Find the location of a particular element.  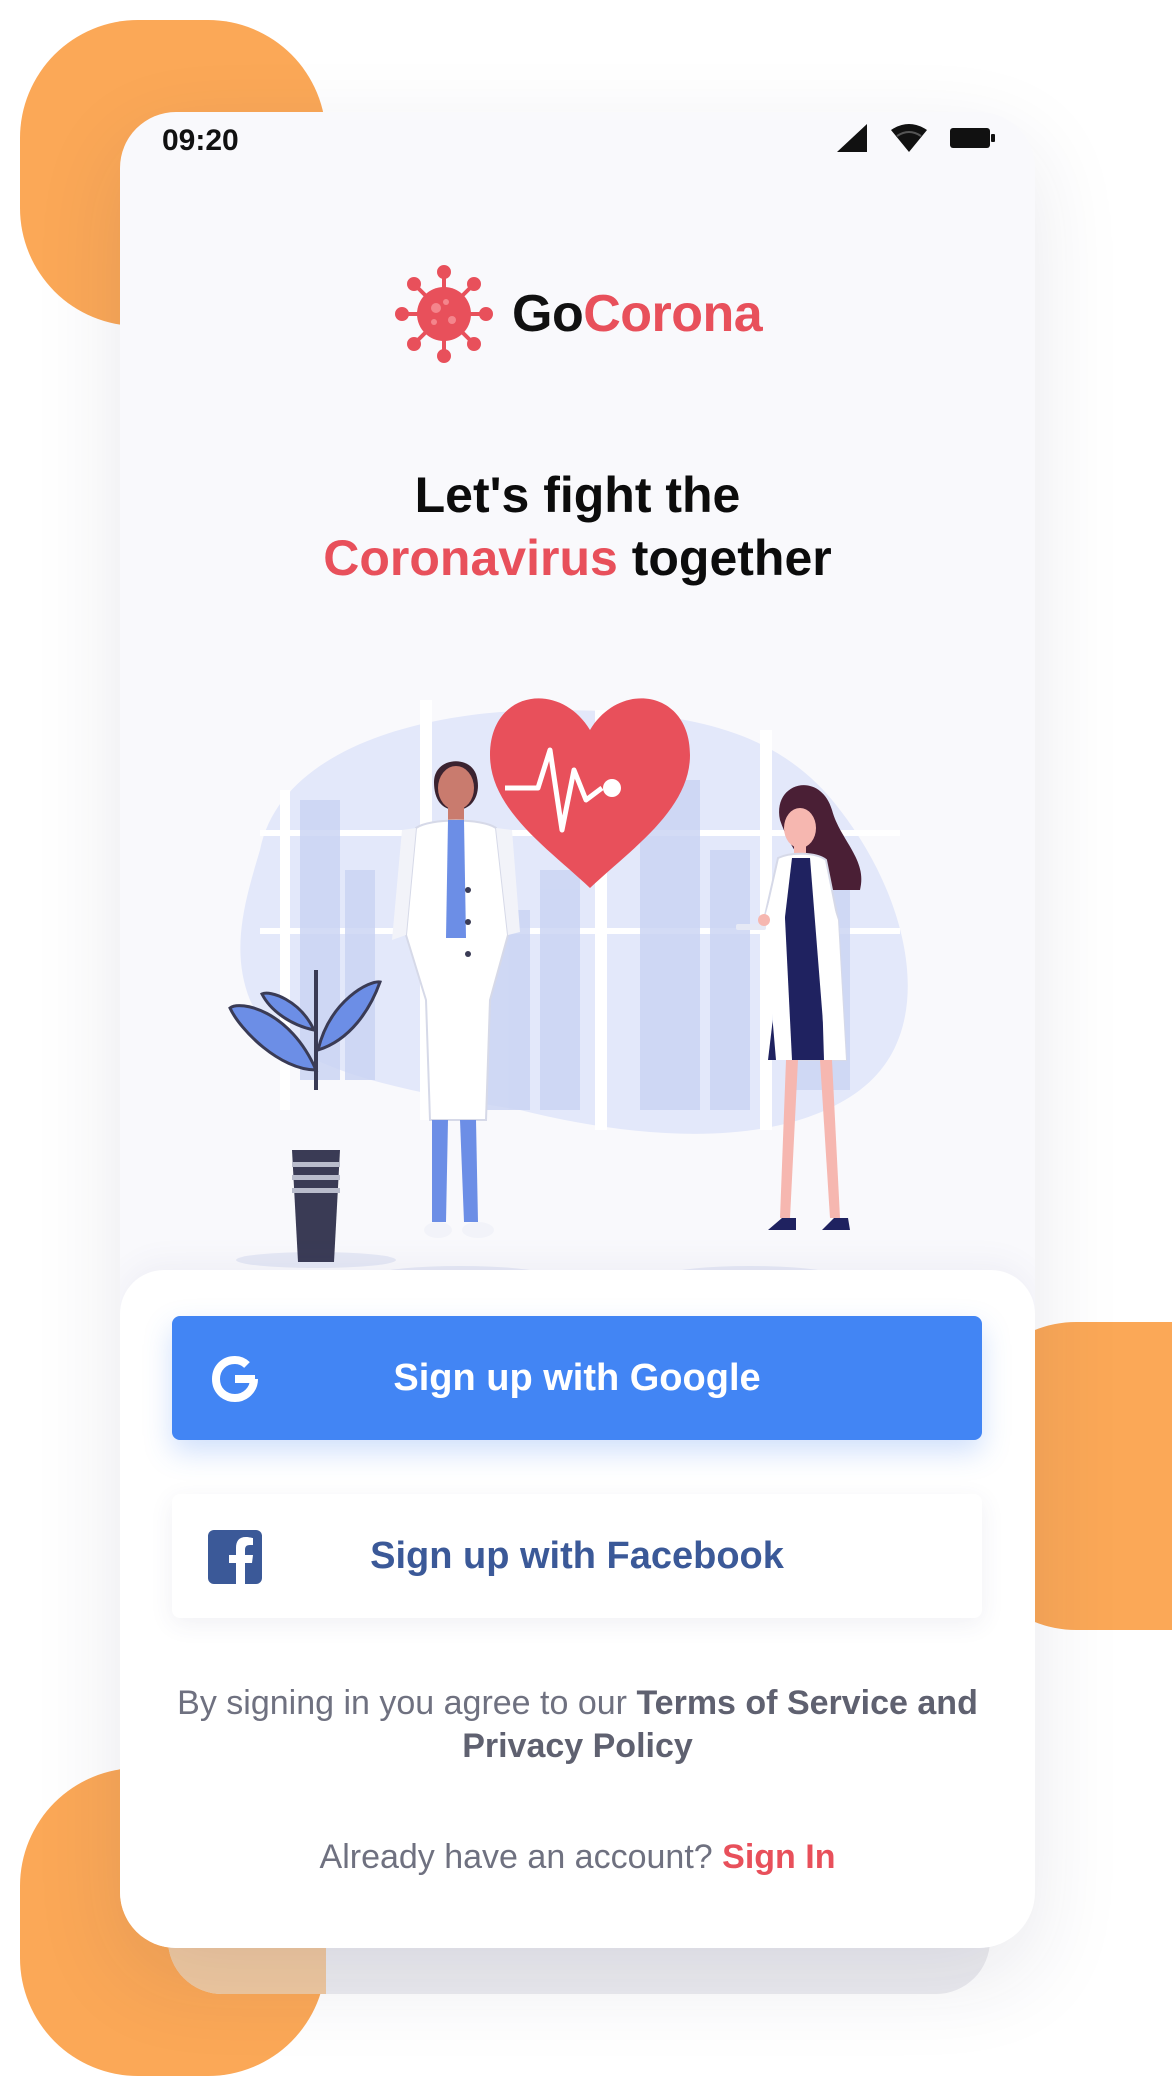

app-name-go: Go is located at coordinates (548, 314).